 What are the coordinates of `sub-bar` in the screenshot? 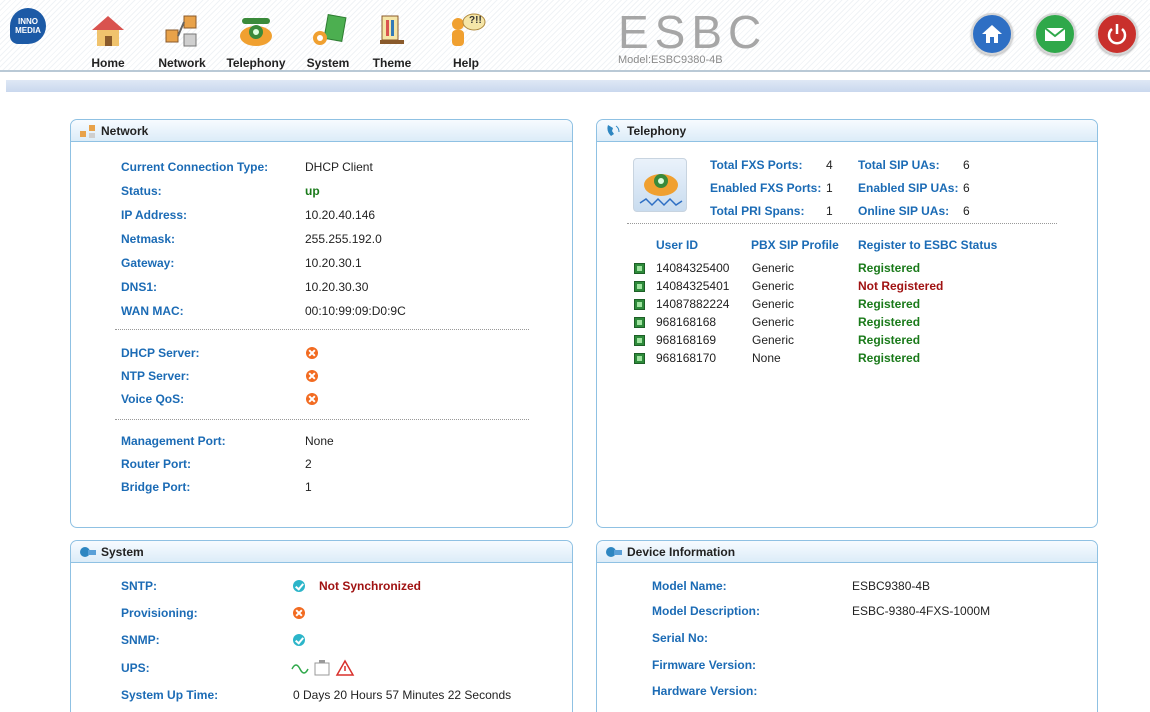 It's located at (578, 86).